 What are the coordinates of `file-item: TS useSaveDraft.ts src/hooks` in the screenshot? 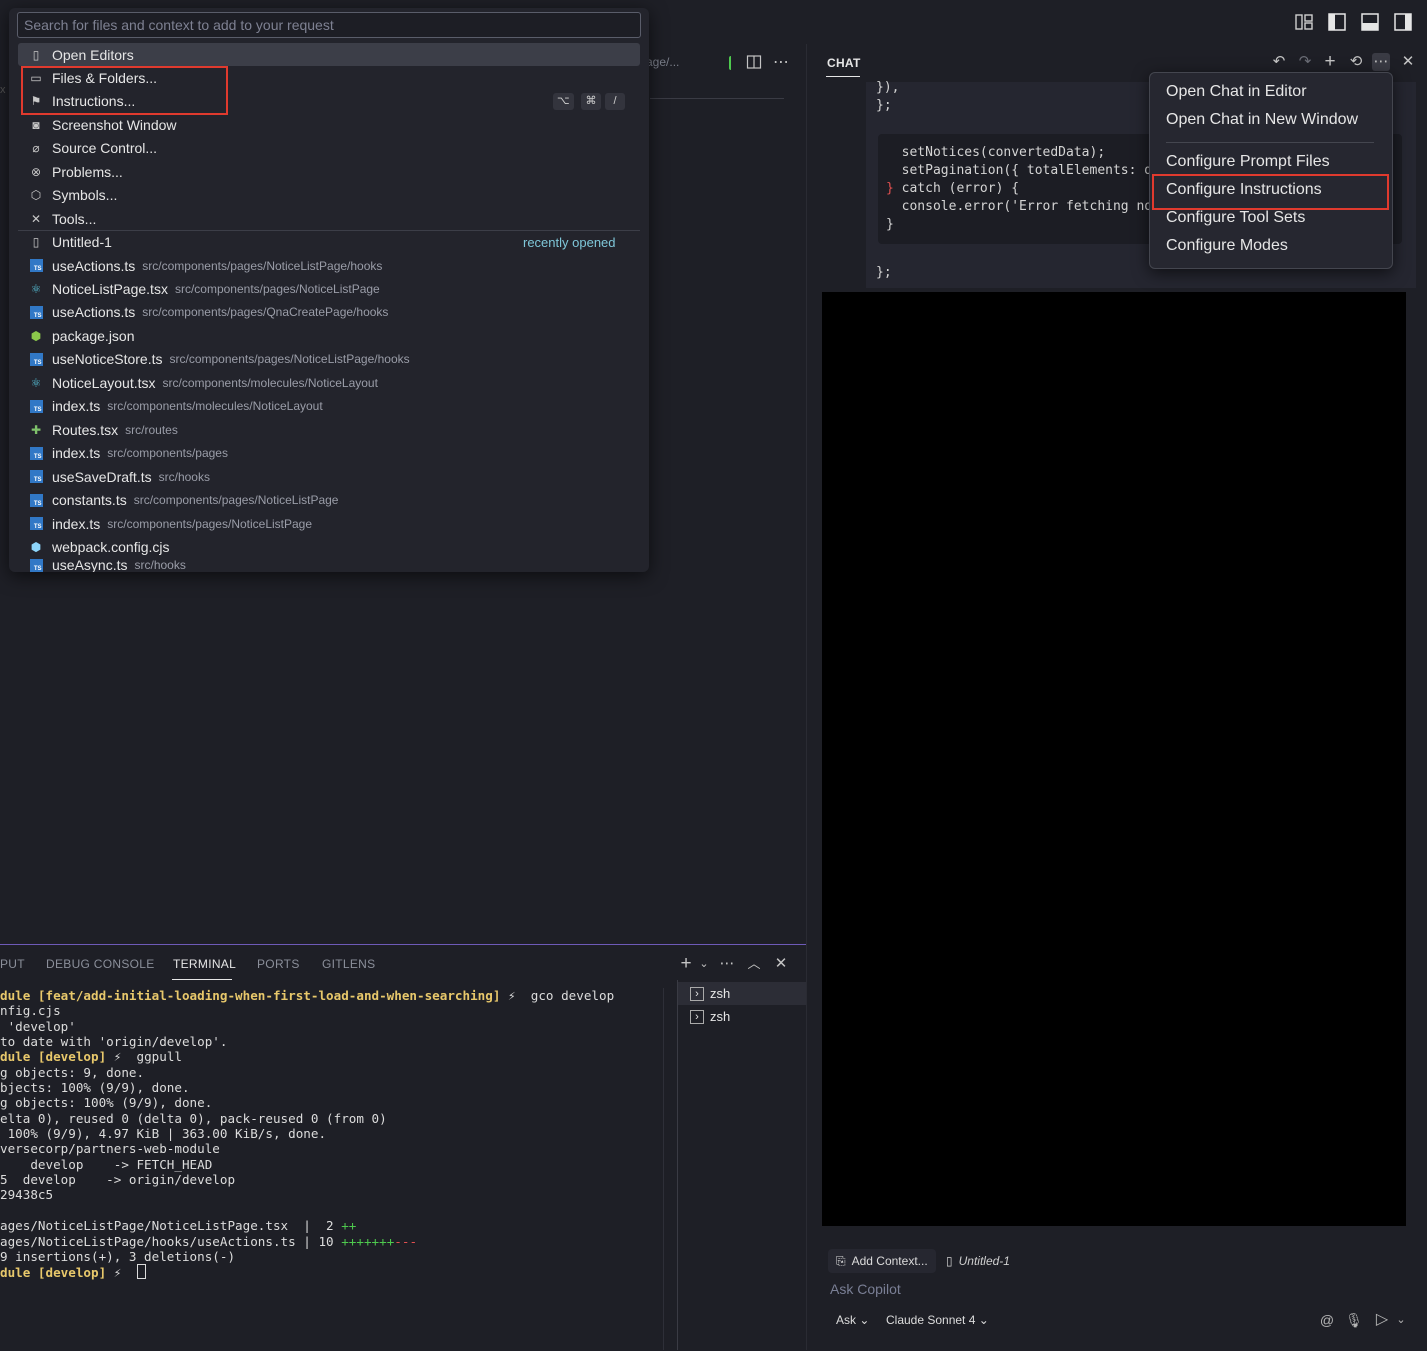 It's located at (329, 476).